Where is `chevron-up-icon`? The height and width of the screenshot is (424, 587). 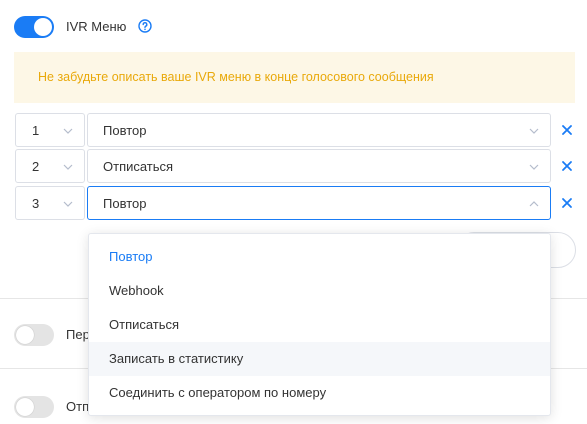 chevron-up-icon is located at coordinates (534, 204).